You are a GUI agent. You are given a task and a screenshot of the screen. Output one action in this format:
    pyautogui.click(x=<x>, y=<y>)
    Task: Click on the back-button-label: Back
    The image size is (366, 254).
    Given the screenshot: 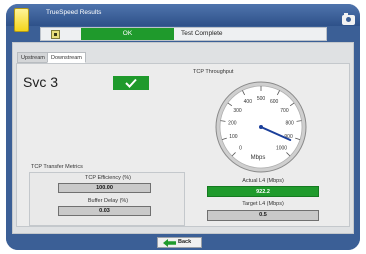 What is the action you would take?
    pyautogui.click(x=185, y=242)
    